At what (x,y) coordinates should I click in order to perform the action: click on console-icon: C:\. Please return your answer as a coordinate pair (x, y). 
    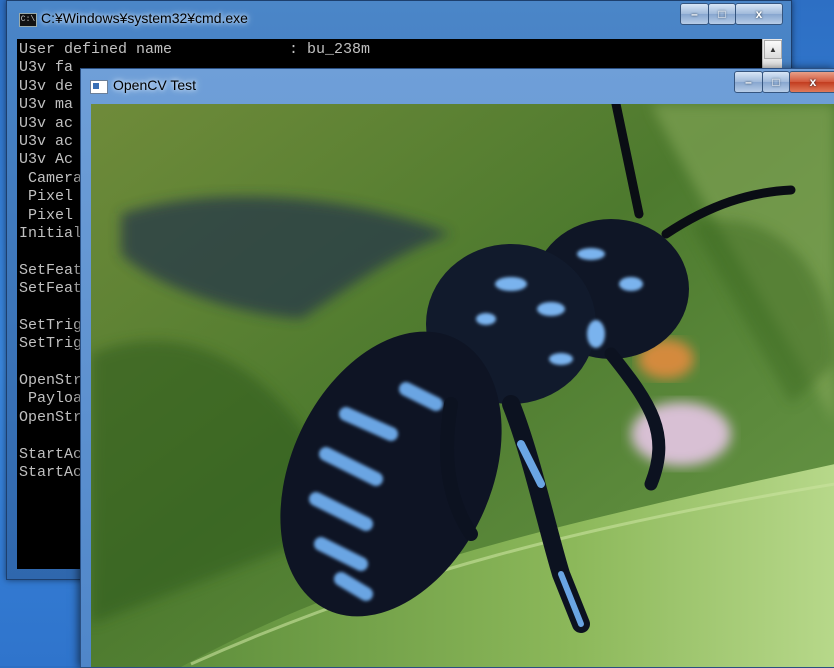
    Looking at the image, I should click on (28, 20).